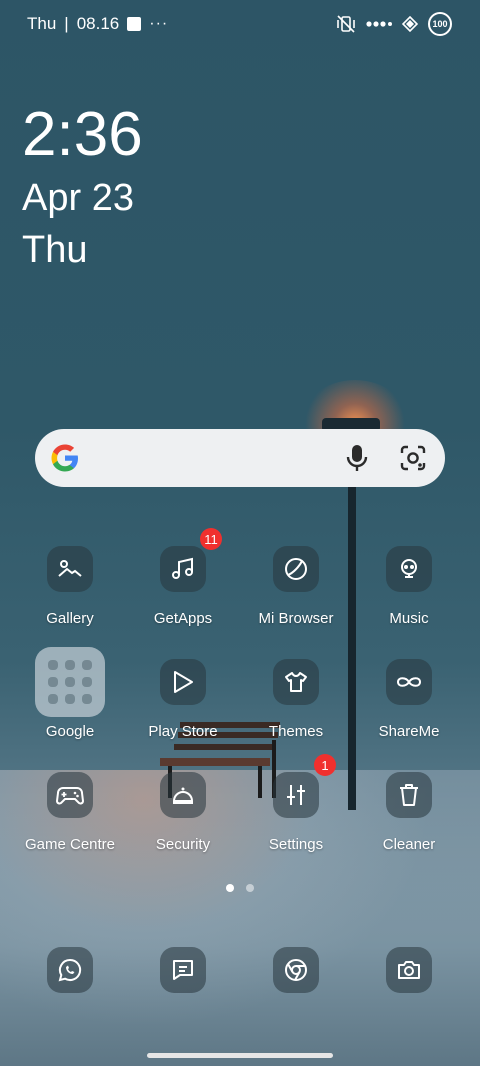 This screenshot has width=480, height=1066. What do you see at coordinates (325, 765) in the screenshot?
I see `notification-badge: 1` at bounding box center [325, 765].